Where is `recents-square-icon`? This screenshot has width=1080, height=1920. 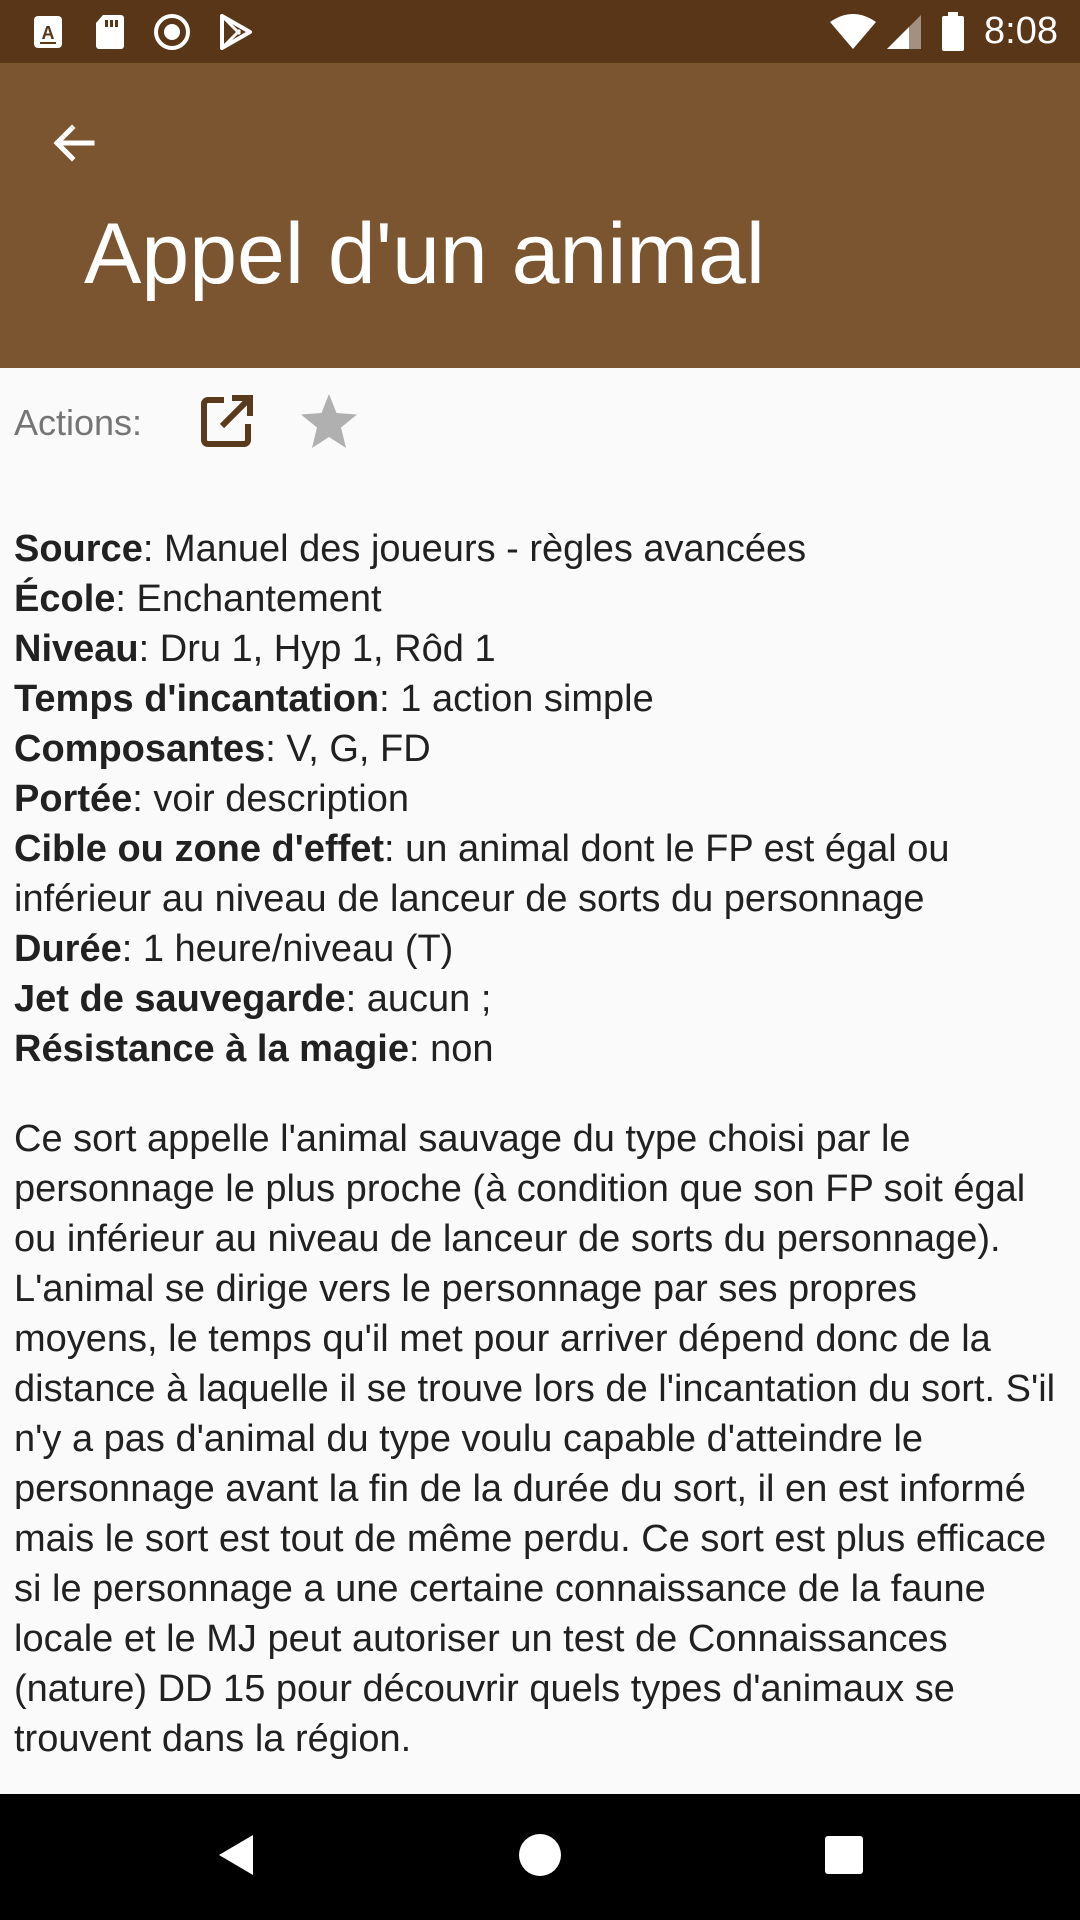 recents-square-icon is located at coordinates (844, 1857).